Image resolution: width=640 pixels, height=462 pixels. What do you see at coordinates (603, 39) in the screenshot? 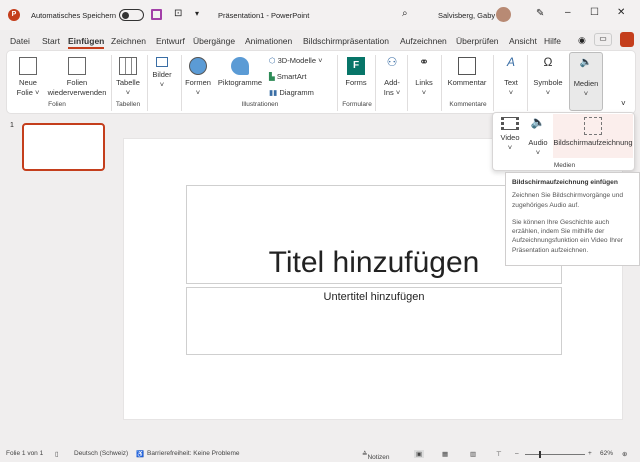
I see `comments-icon: ▭` at bounding box center [603, 39].